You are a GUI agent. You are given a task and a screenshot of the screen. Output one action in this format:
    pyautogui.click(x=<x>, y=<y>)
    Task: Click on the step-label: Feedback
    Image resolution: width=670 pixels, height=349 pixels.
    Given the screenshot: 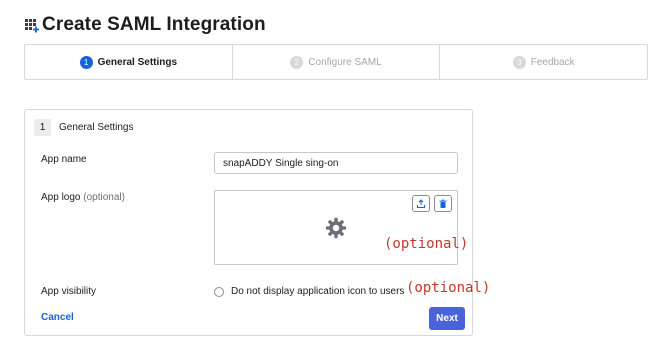 What is the action you would take?
    pyautogui.click(x=552, y=62)
    